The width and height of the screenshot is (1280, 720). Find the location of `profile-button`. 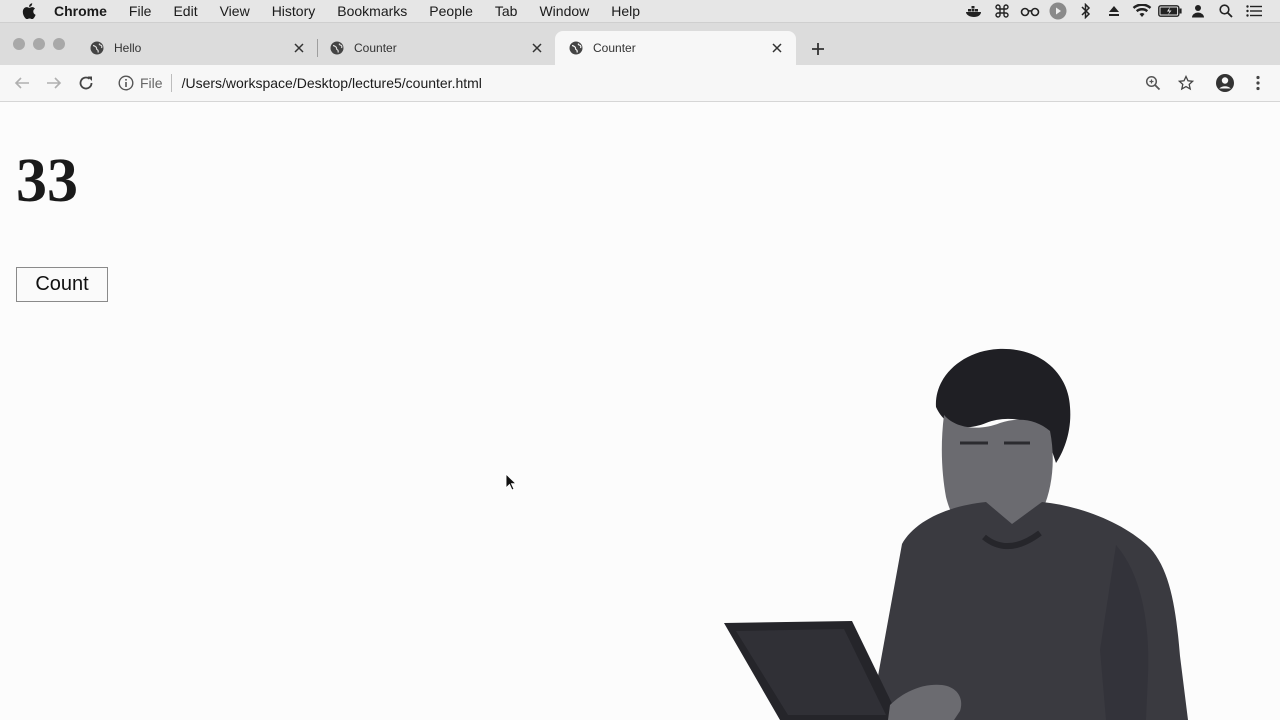

profile-button is located at coordinates (1225, 83).